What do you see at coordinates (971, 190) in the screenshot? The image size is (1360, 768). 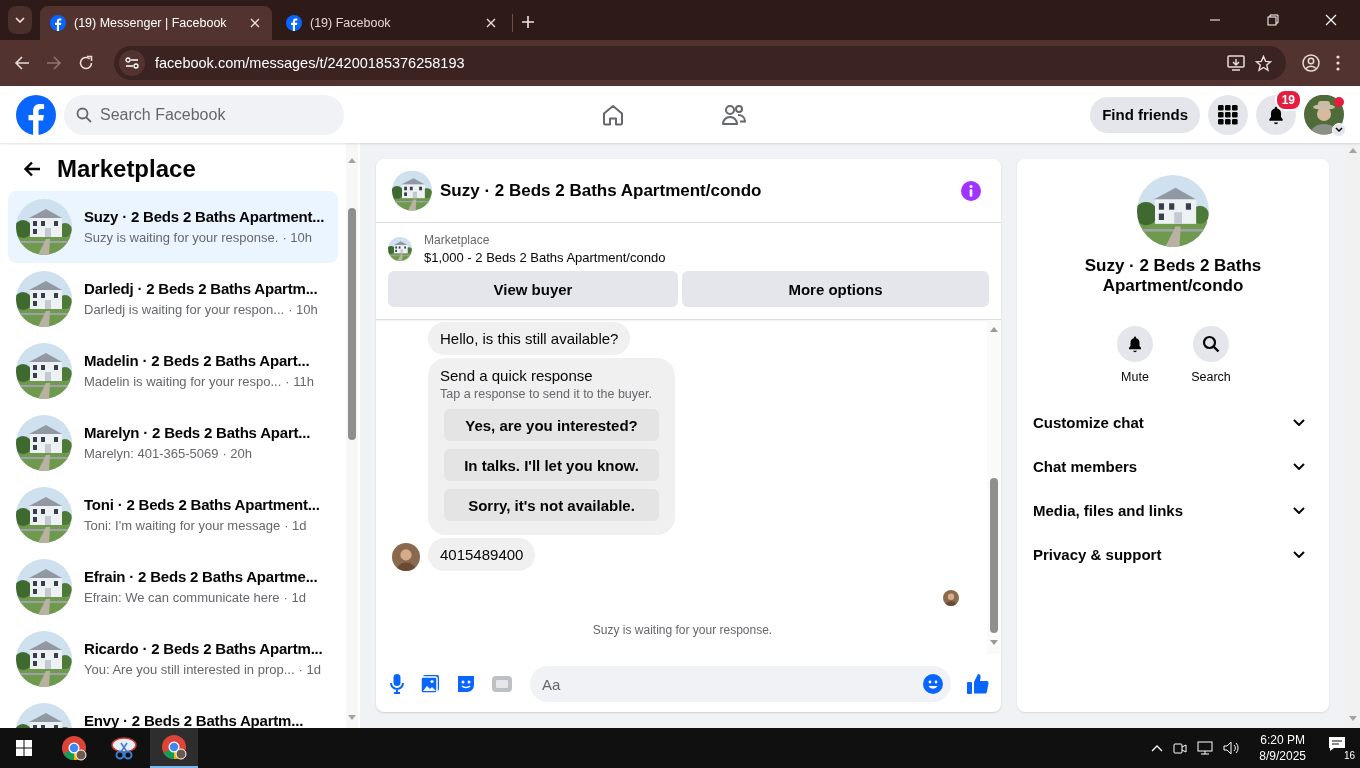 I see `info-icon` at bounding box center [971, 190].